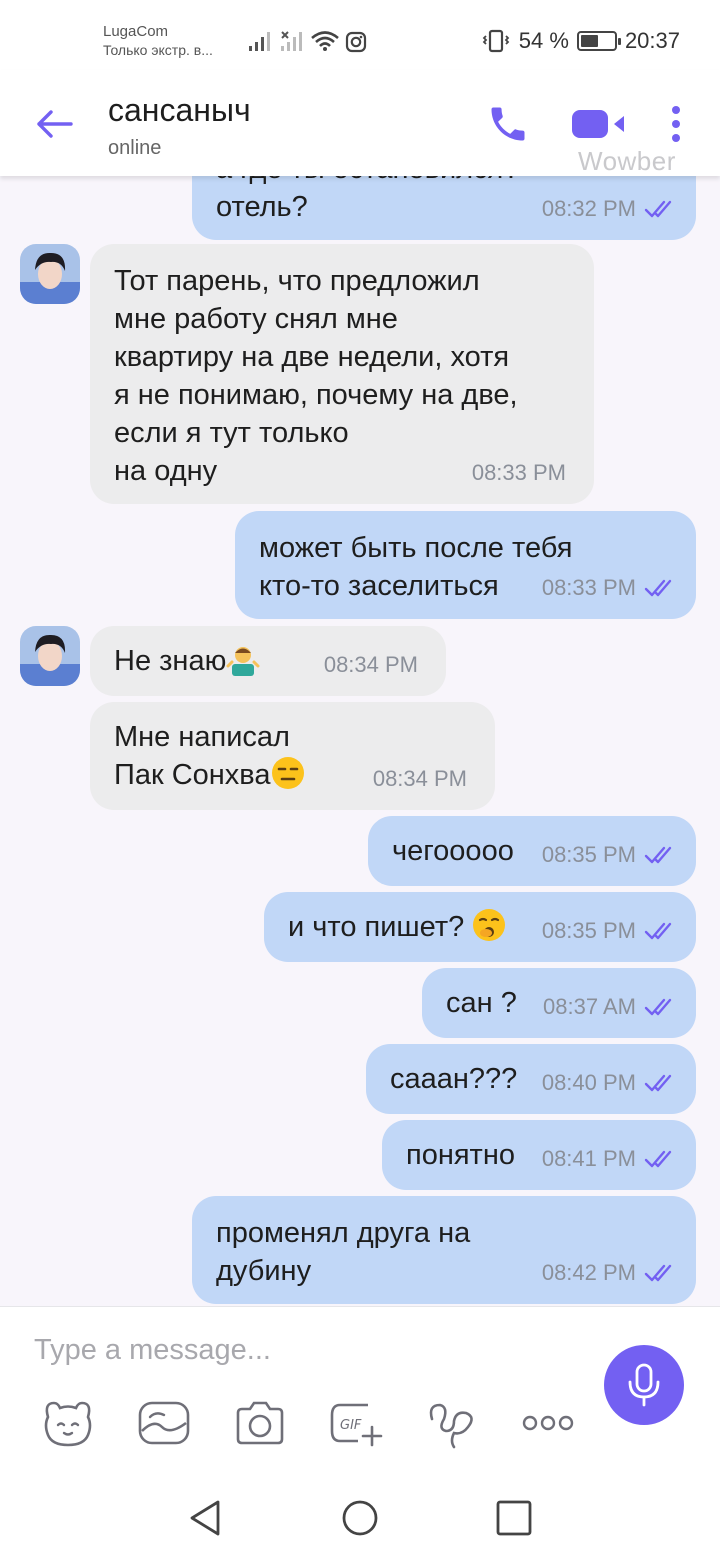  What do you see at coordinates (304, 1350) in the screenshot?
I see `message-input` at bounding box center [304, 1350].